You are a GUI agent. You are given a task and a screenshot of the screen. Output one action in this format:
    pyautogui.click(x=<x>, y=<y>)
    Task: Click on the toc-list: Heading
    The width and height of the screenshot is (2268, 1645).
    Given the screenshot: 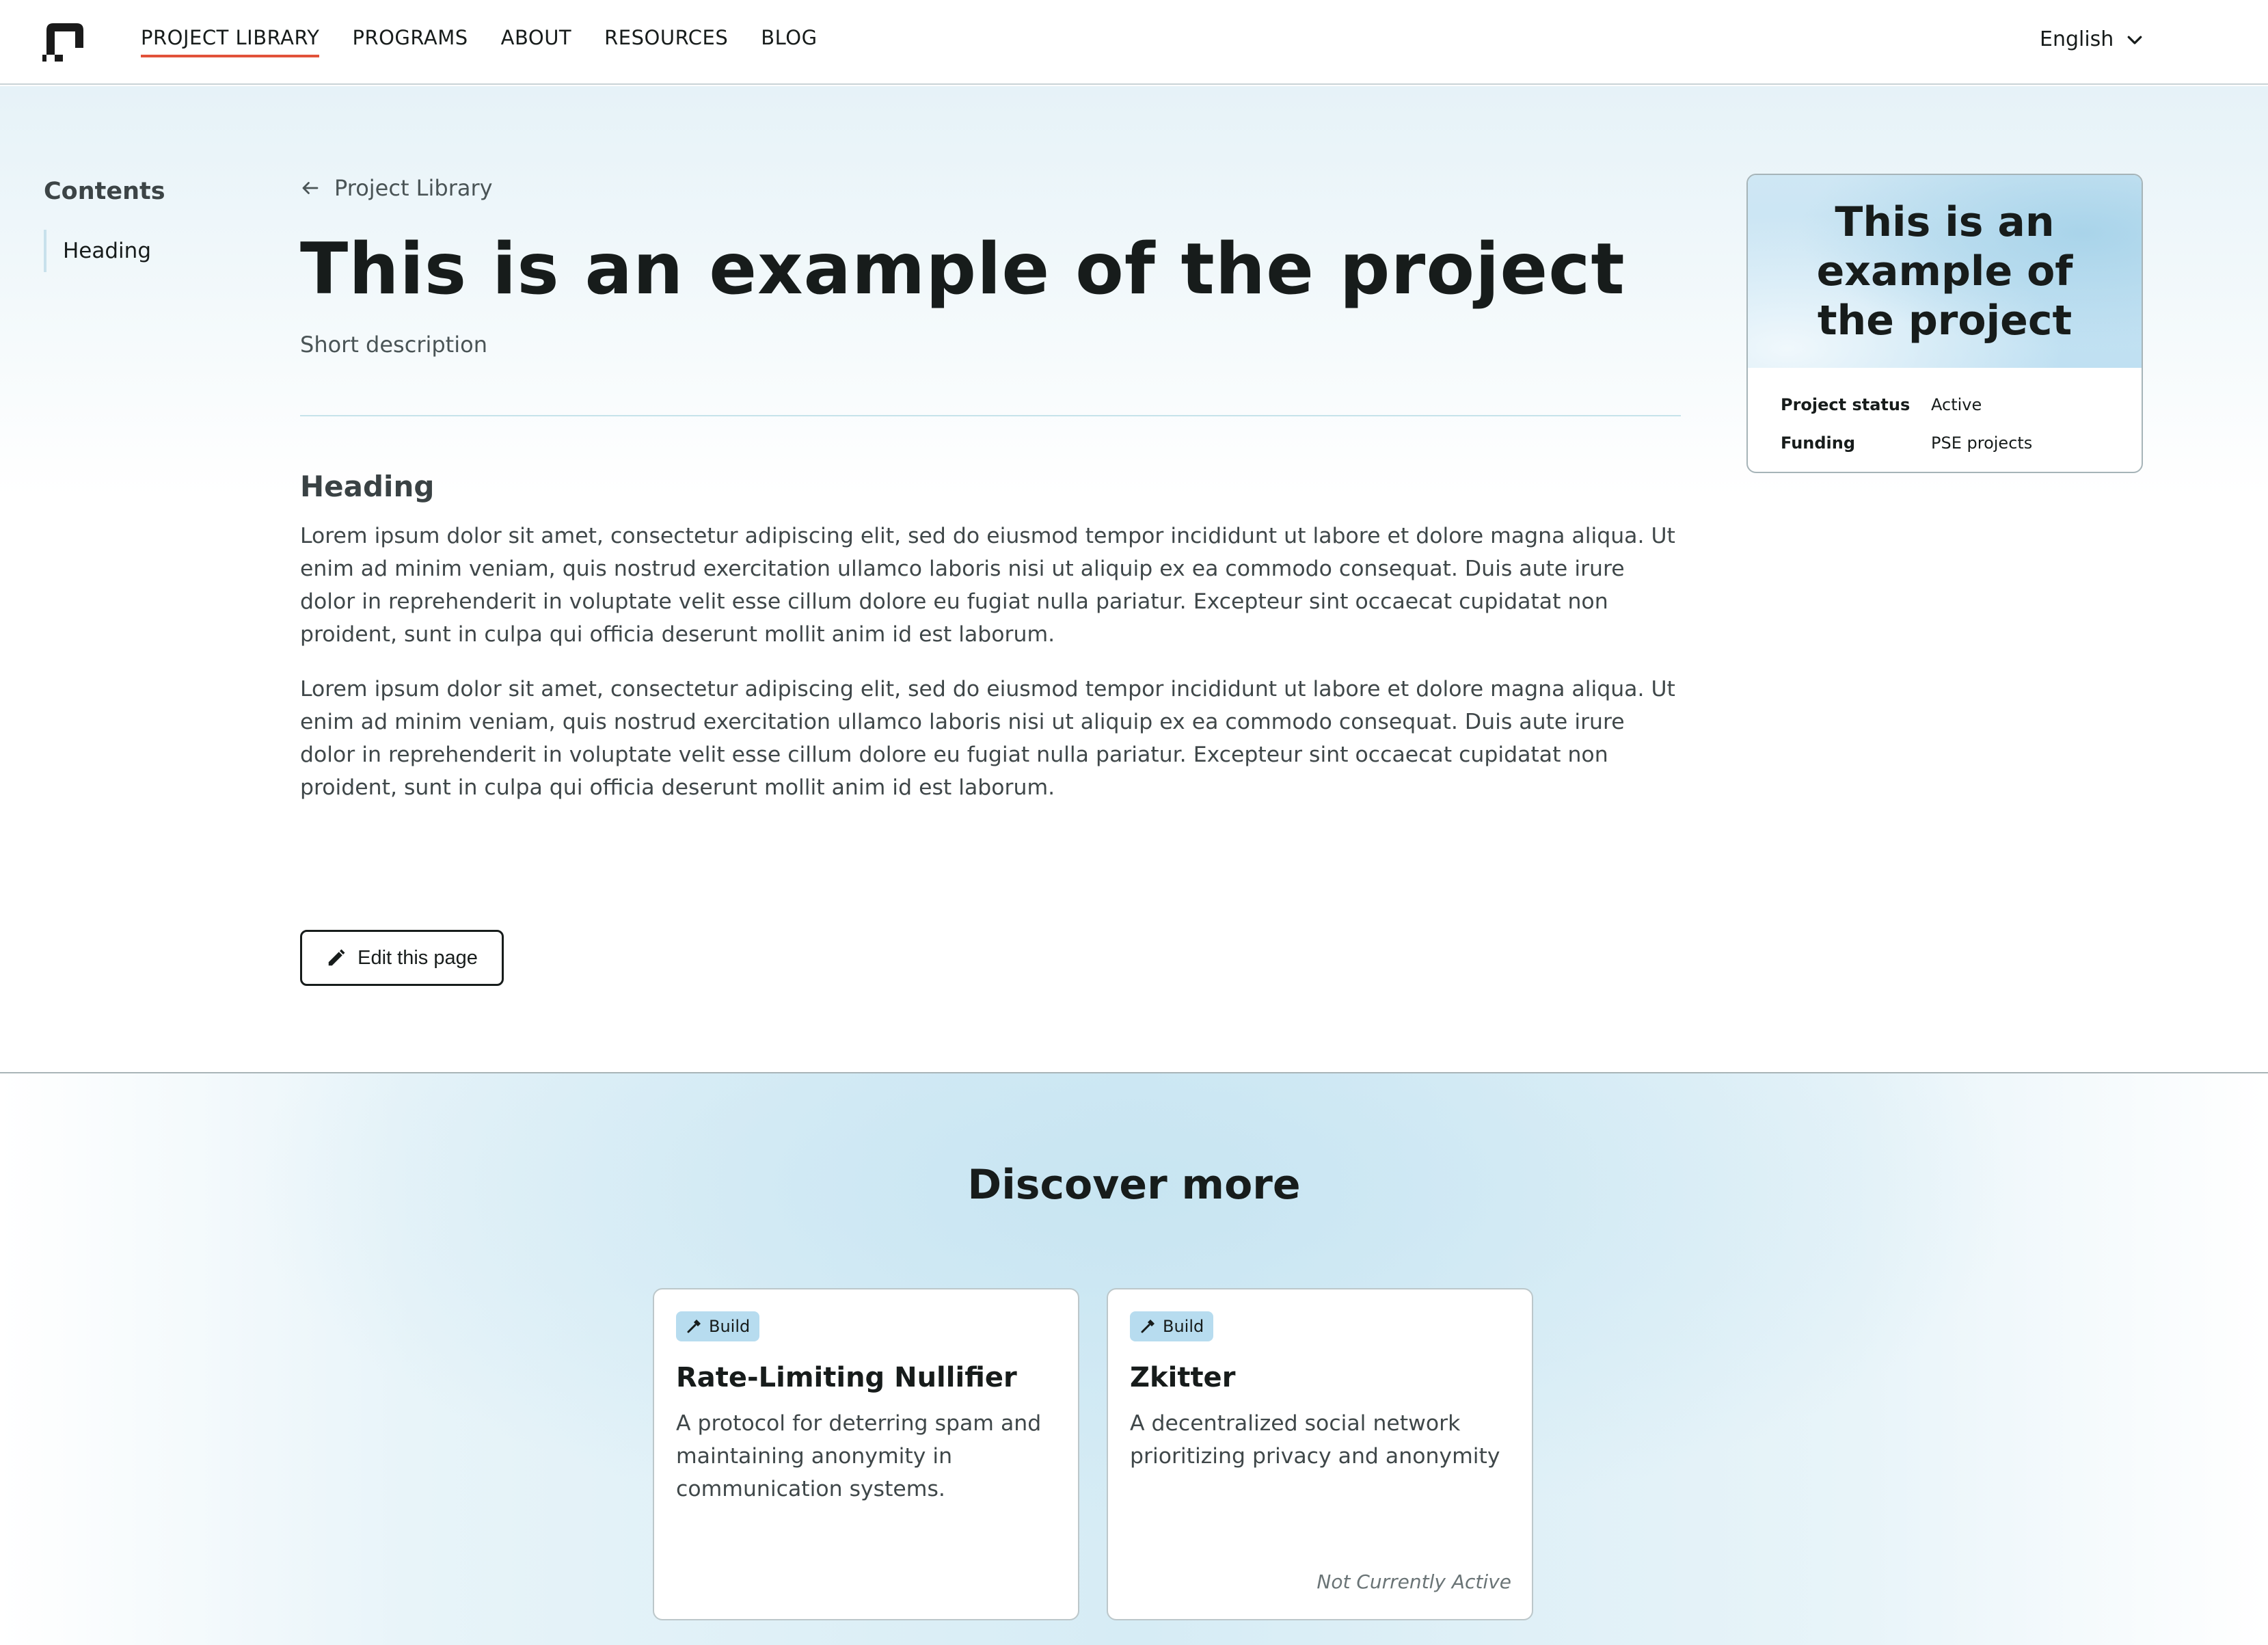 What is the action you would take?
    pyautogui.click(x=153, y=251)
    